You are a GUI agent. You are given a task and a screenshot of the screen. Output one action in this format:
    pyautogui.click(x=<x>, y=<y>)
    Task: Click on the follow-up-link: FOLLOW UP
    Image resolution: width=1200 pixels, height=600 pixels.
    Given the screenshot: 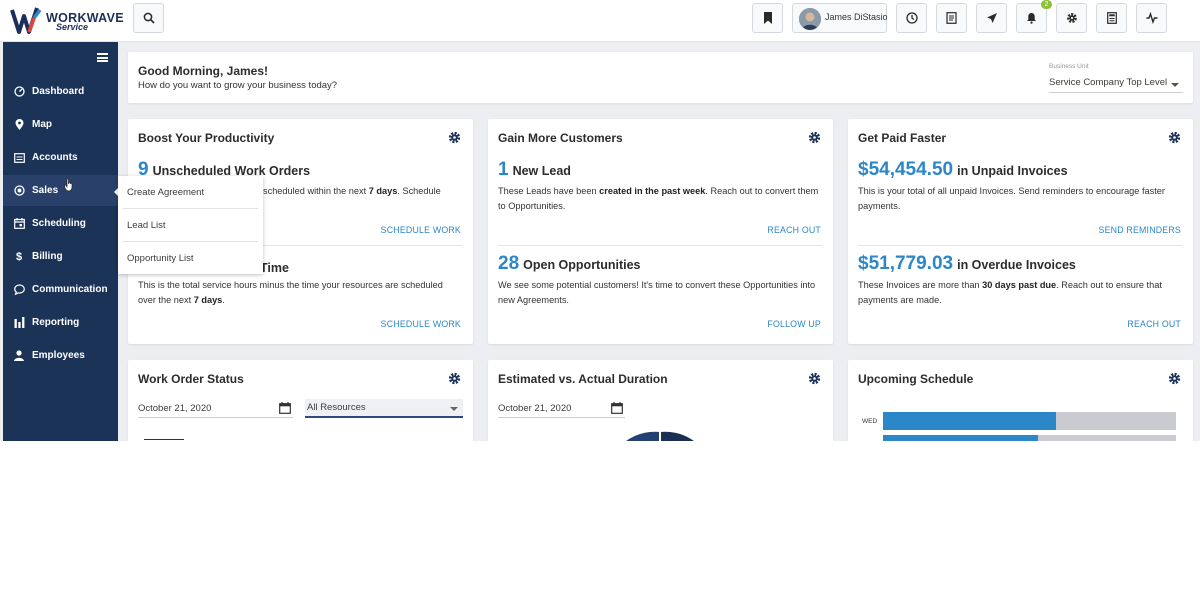 What is the action you would take?
    pyautogui.click(x=794, y=324)
    